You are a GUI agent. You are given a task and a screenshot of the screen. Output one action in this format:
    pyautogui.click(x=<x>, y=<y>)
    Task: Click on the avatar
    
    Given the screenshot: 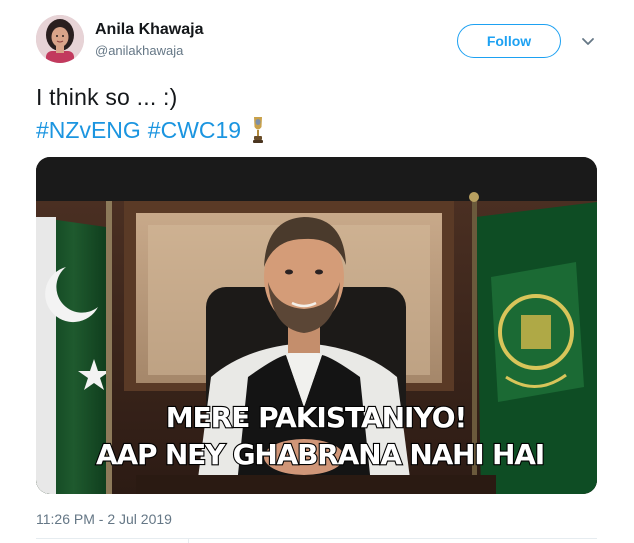 What is the action you would take?
    pyautogui.click(x=60, y=39)
    